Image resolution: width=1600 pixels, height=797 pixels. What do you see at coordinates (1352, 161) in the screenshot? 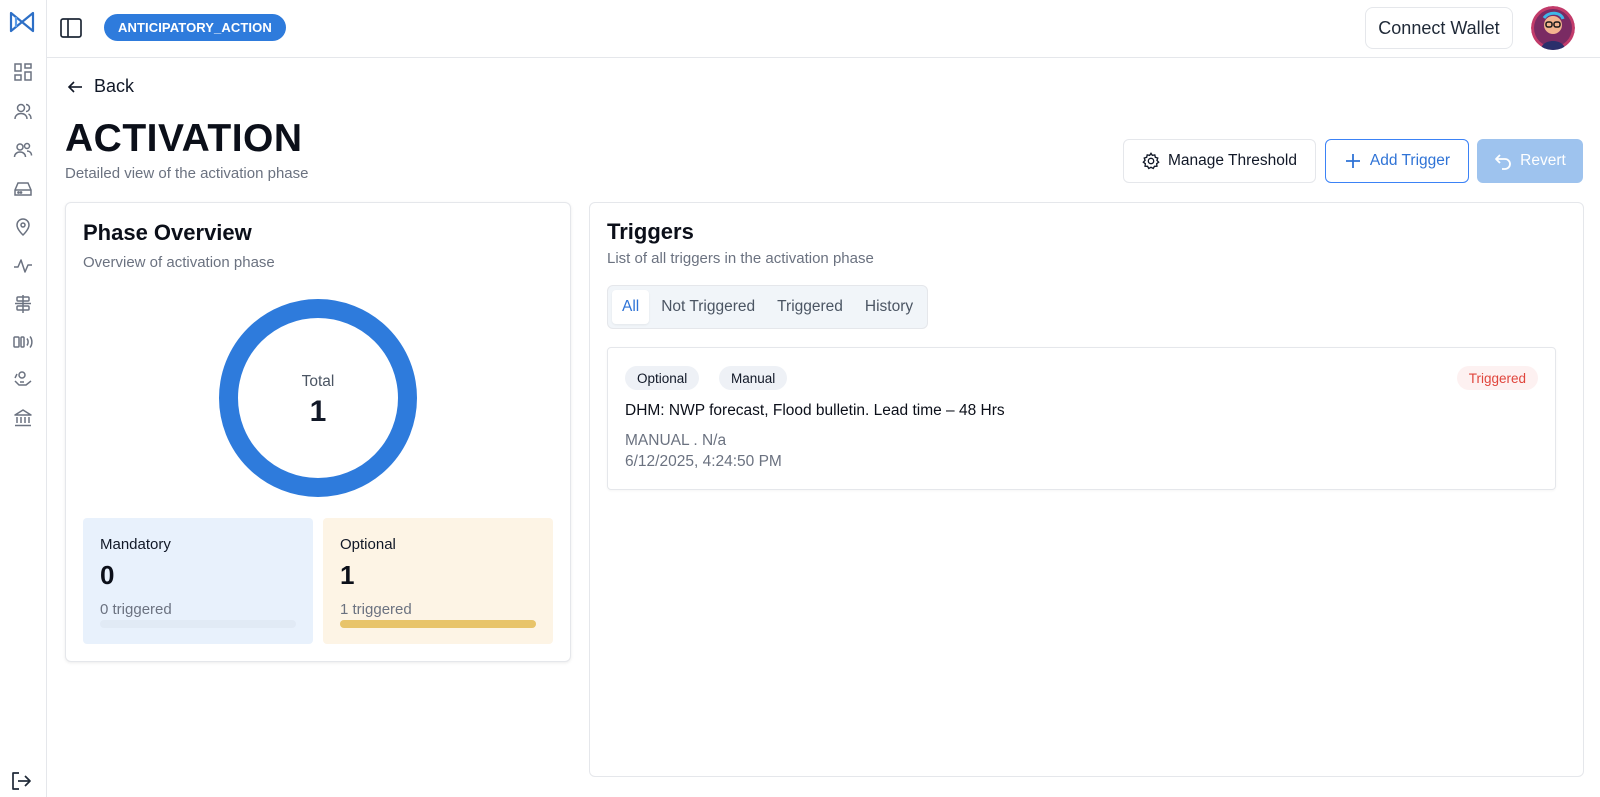
I see `plus-icon` at bounding box center [1352, 161].